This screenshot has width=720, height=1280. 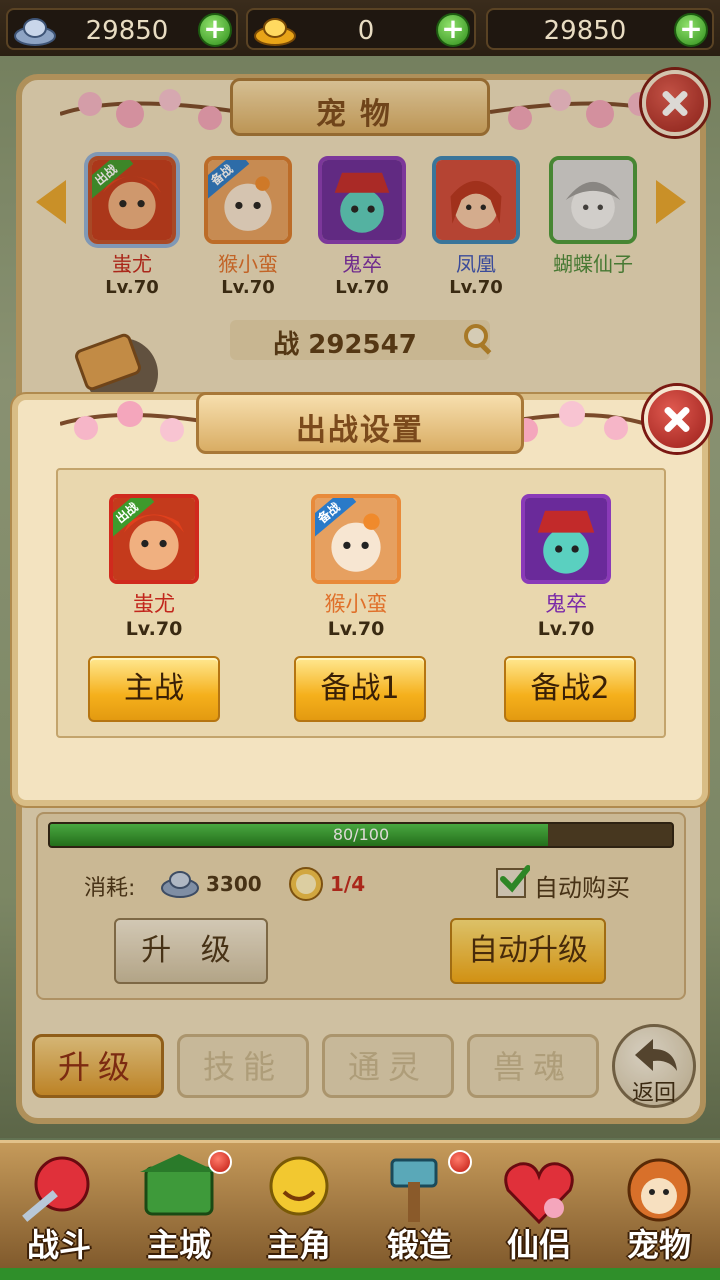 I want to click on pet-portrait, so click(x=566, y=539).